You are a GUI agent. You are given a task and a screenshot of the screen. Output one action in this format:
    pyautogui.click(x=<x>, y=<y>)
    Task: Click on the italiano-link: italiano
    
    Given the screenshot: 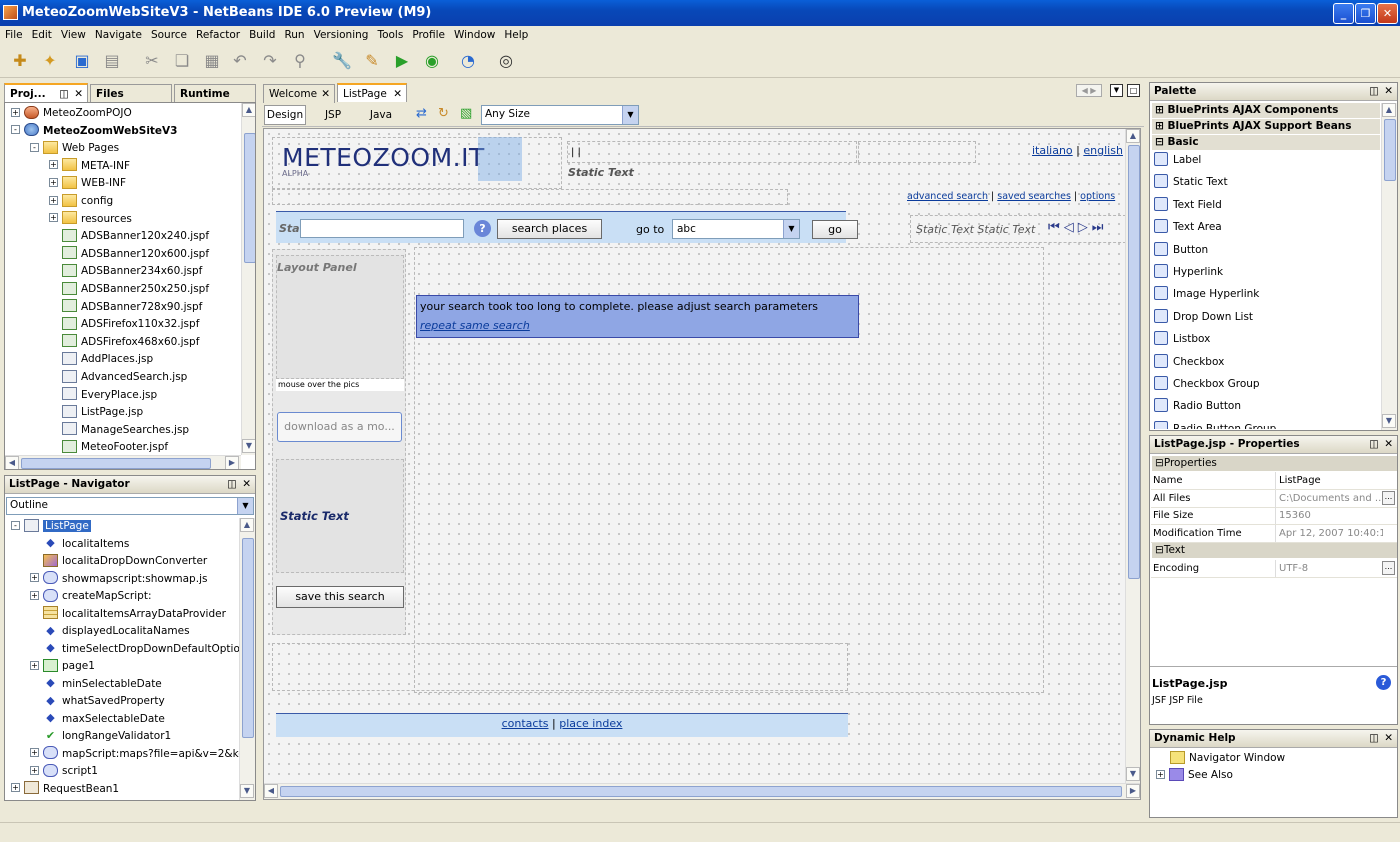 What is the action you would take?
    pyautogui.click(x=1052, y=150)
    